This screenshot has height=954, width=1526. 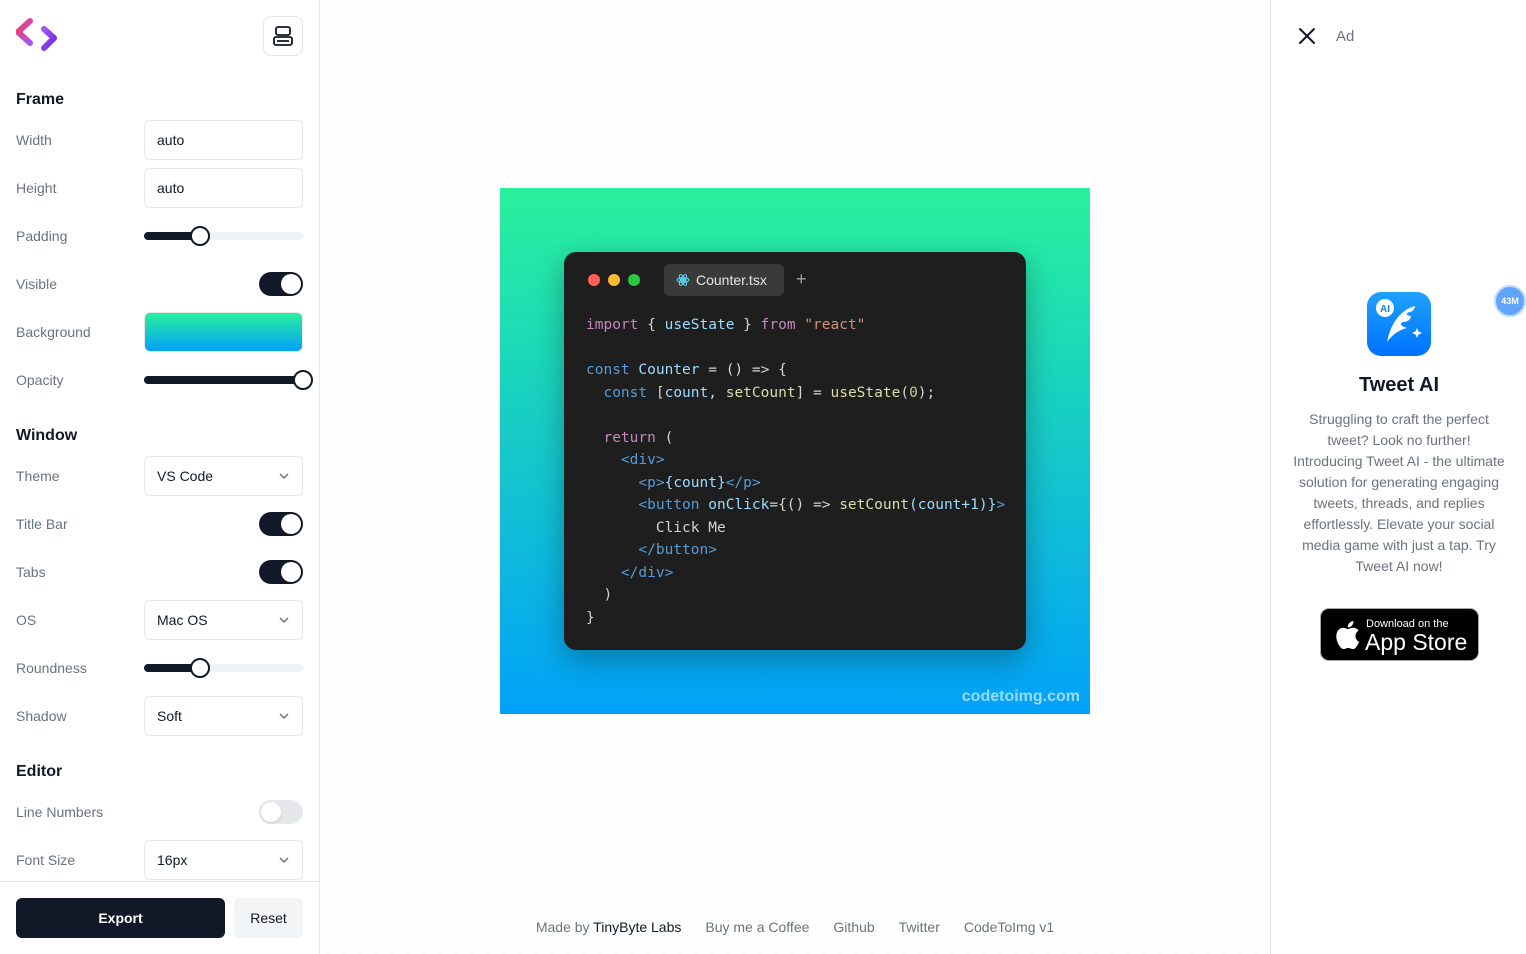 I want to click on padding-slider-thumb, so click(x=199, y=236).